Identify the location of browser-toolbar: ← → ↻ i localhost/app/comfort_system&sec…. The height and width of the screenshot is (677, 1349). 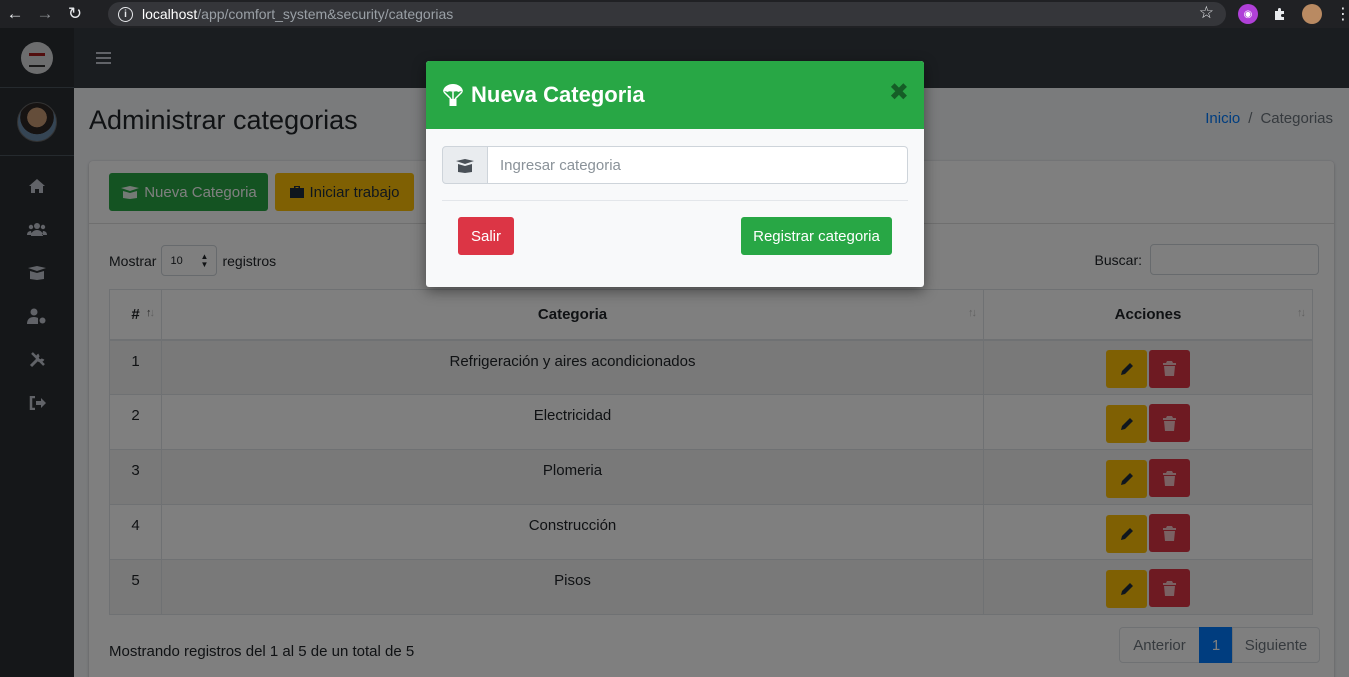
(674, 14).